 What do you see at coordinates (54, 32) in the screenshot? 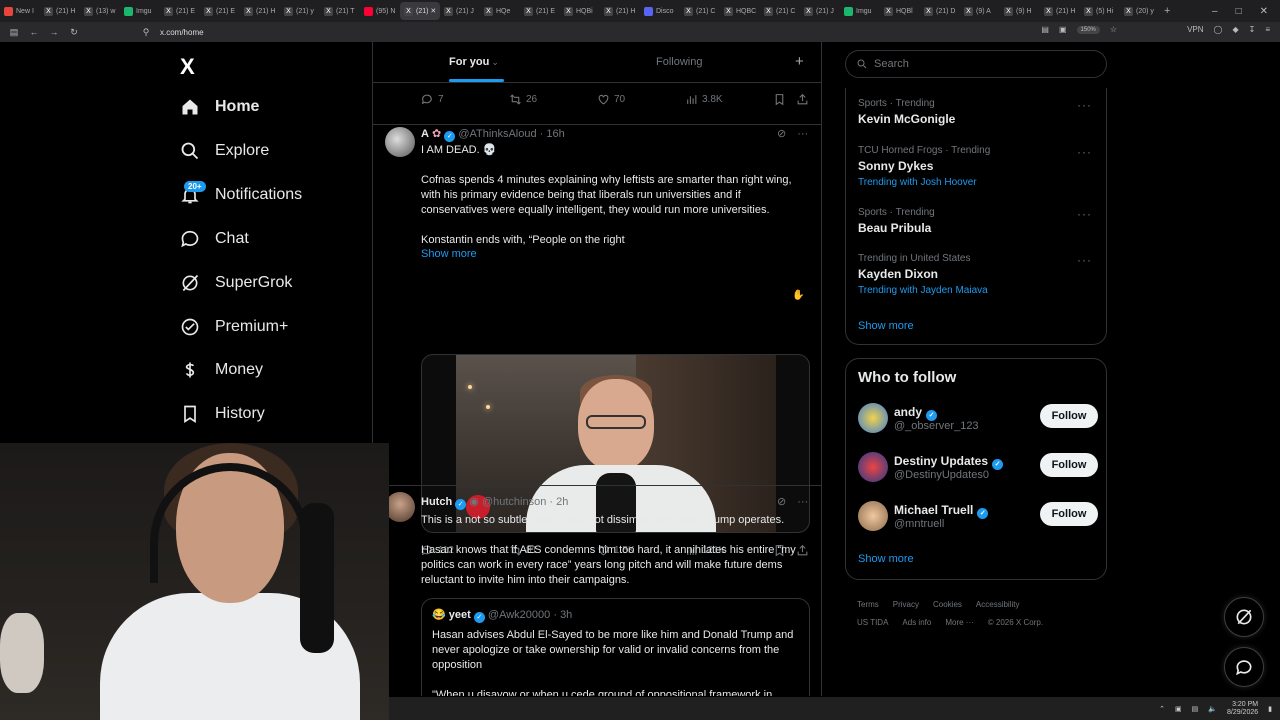
I see `forward-icon: →` at bounding box center [54, 32].